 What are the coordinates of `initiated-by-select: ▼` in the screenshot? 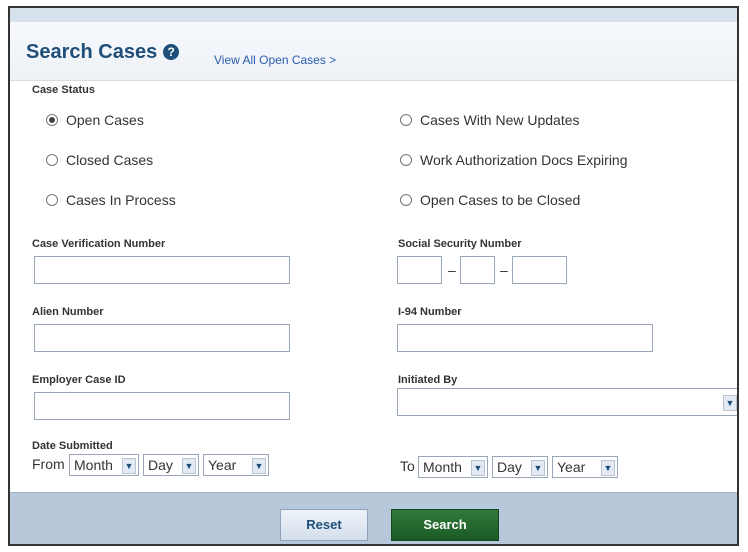 It's located at (567, 402).